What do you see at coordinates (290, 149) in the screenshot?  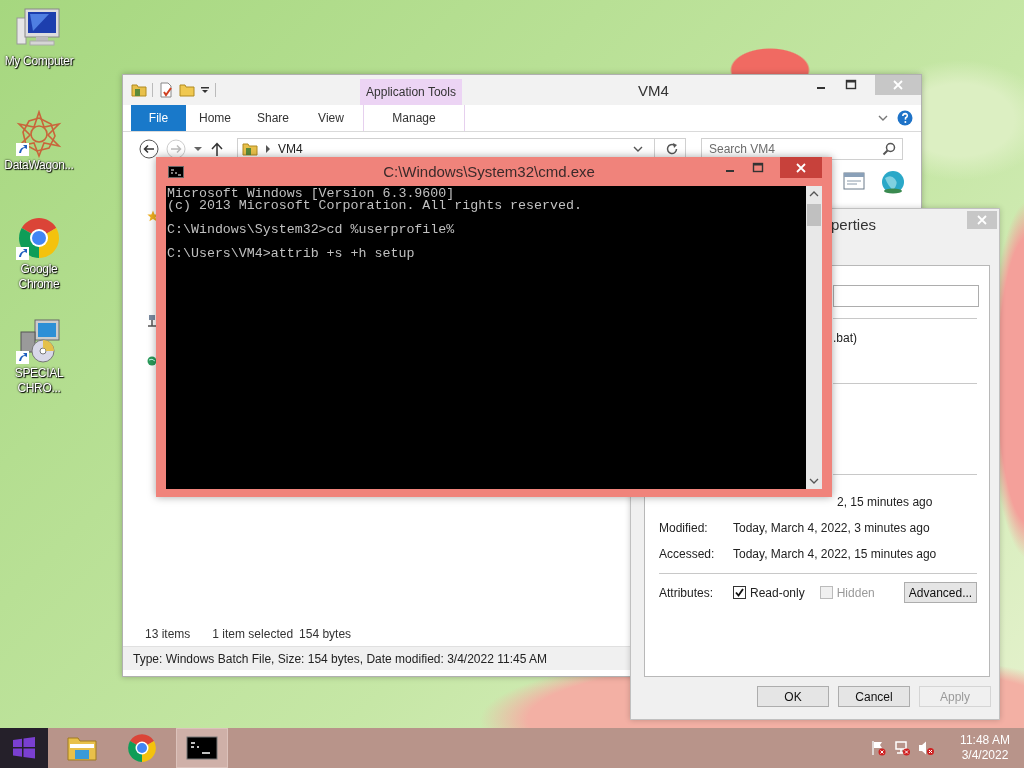 I see `address-text: VM4` at bounding box center [290, 149].